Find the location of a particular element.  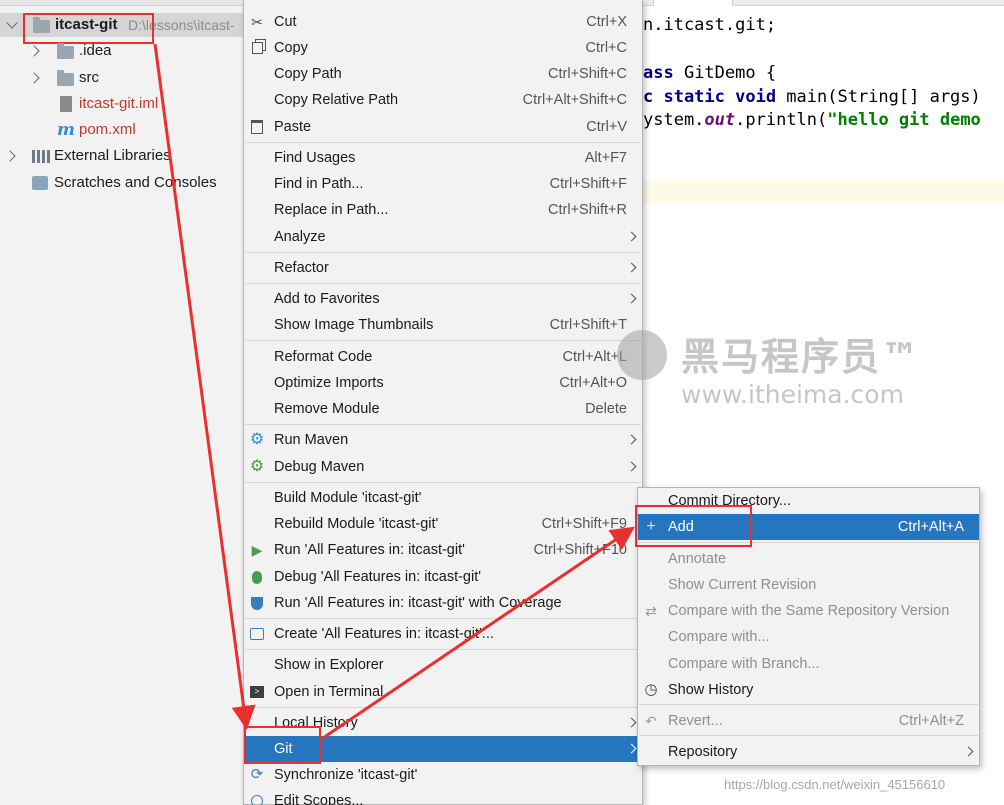

tree-item-src: src is located at coordinates (125, 78).